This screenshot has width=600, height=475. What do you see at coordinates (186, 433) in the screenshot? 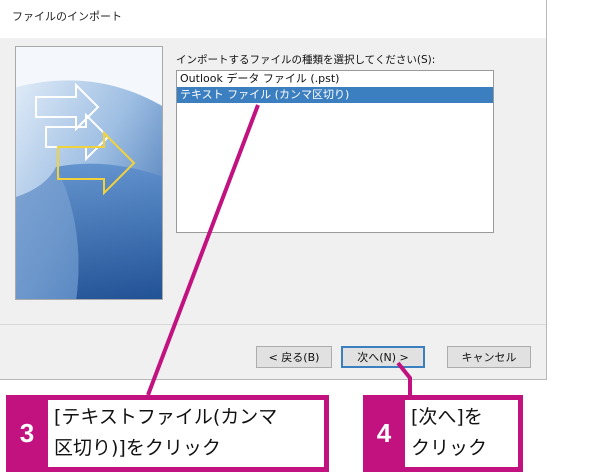
I see `step-instruction: [テキストファイル(カンマ 区切り)]をクリック` at bounding box center [186, 433].